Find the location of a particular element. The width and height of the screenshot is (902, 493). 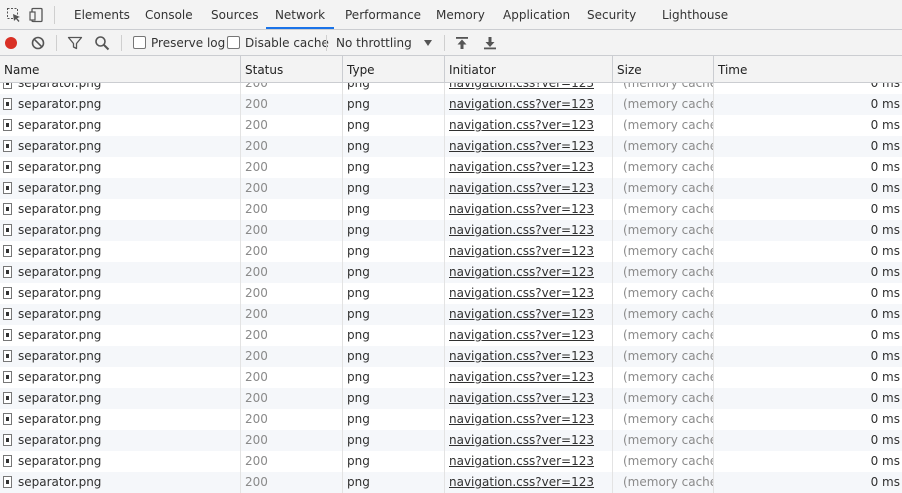

export-har-icon is located at coordinates (490, 43).